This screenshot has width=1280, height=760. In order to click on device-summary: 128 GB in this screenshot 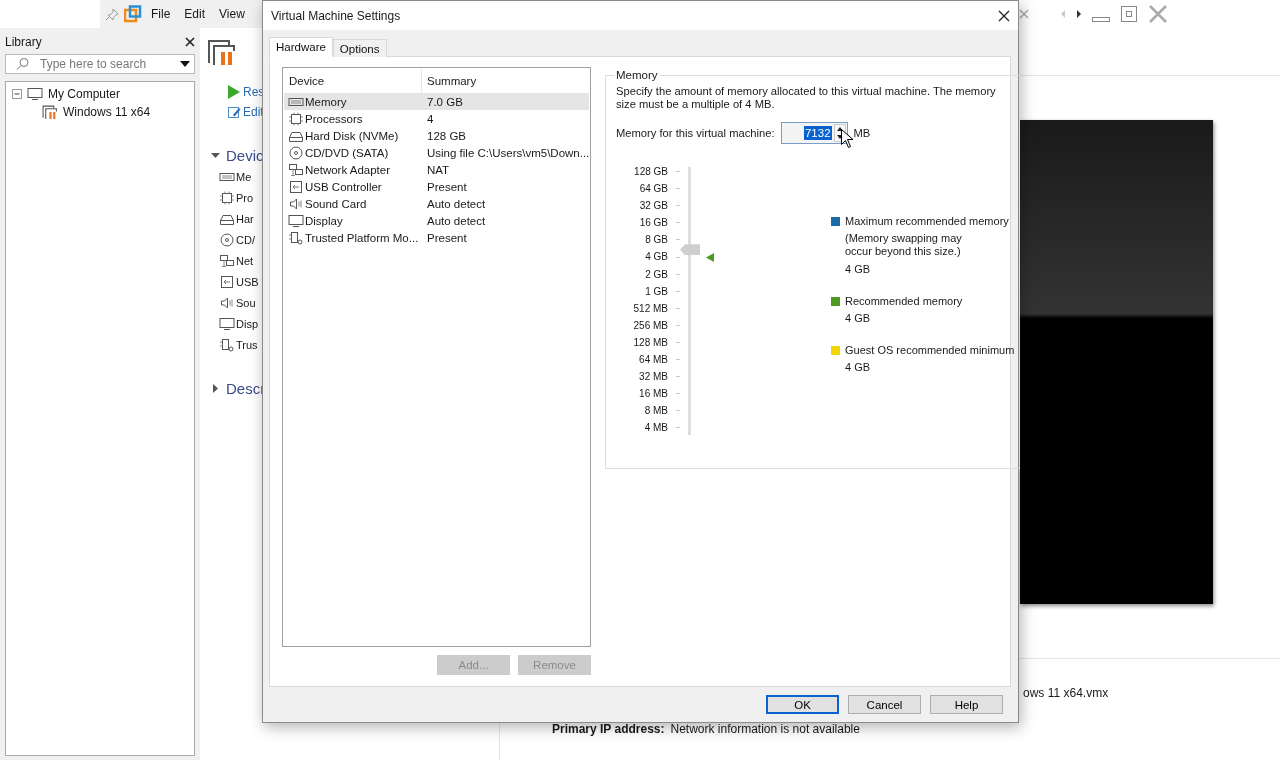, I will do `click(446, 135)`.